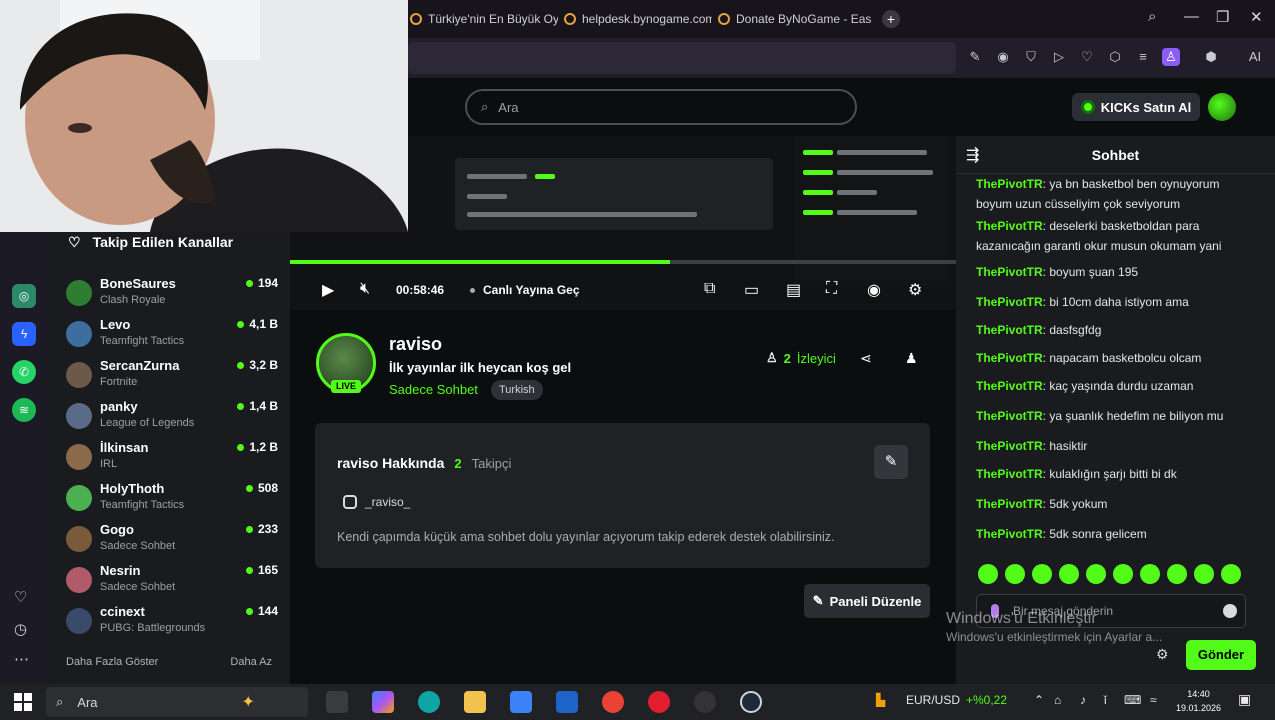 The image size is (1275, 720). I want to click on followed-channel: Levo Teamfight Tactics 4,1 B, so click(172, 335).